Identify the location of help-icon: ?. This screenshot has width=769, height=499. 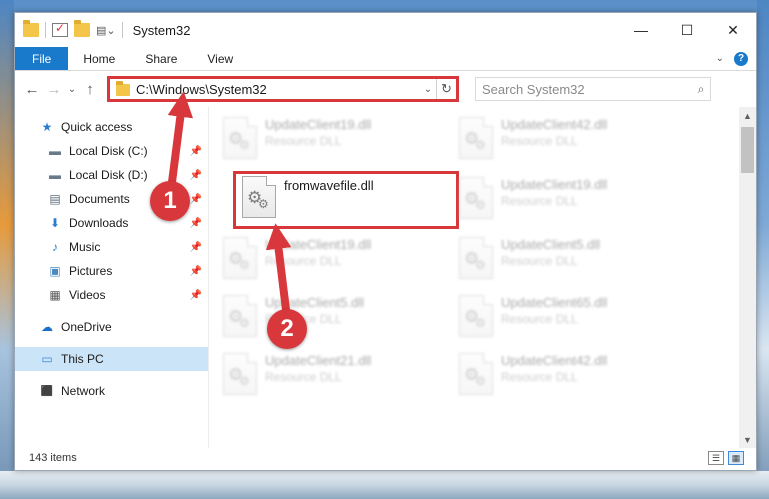
(741, 58).